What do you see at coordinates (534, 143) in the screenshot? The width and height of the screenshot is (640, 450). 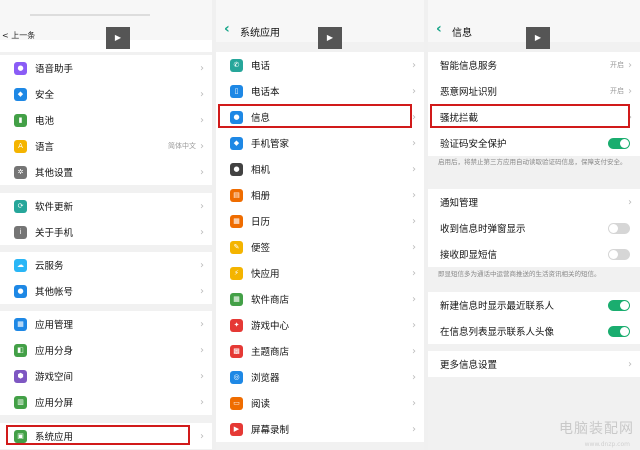 I see `toggle-row: 验证码安全保护` at bounding box center [534, 143].